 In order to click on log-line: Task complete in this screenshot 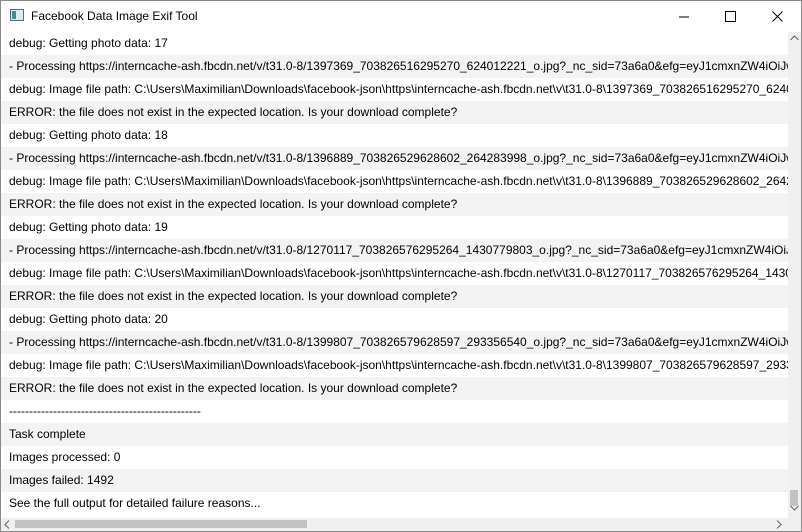, I will do `click(394, 434)`.